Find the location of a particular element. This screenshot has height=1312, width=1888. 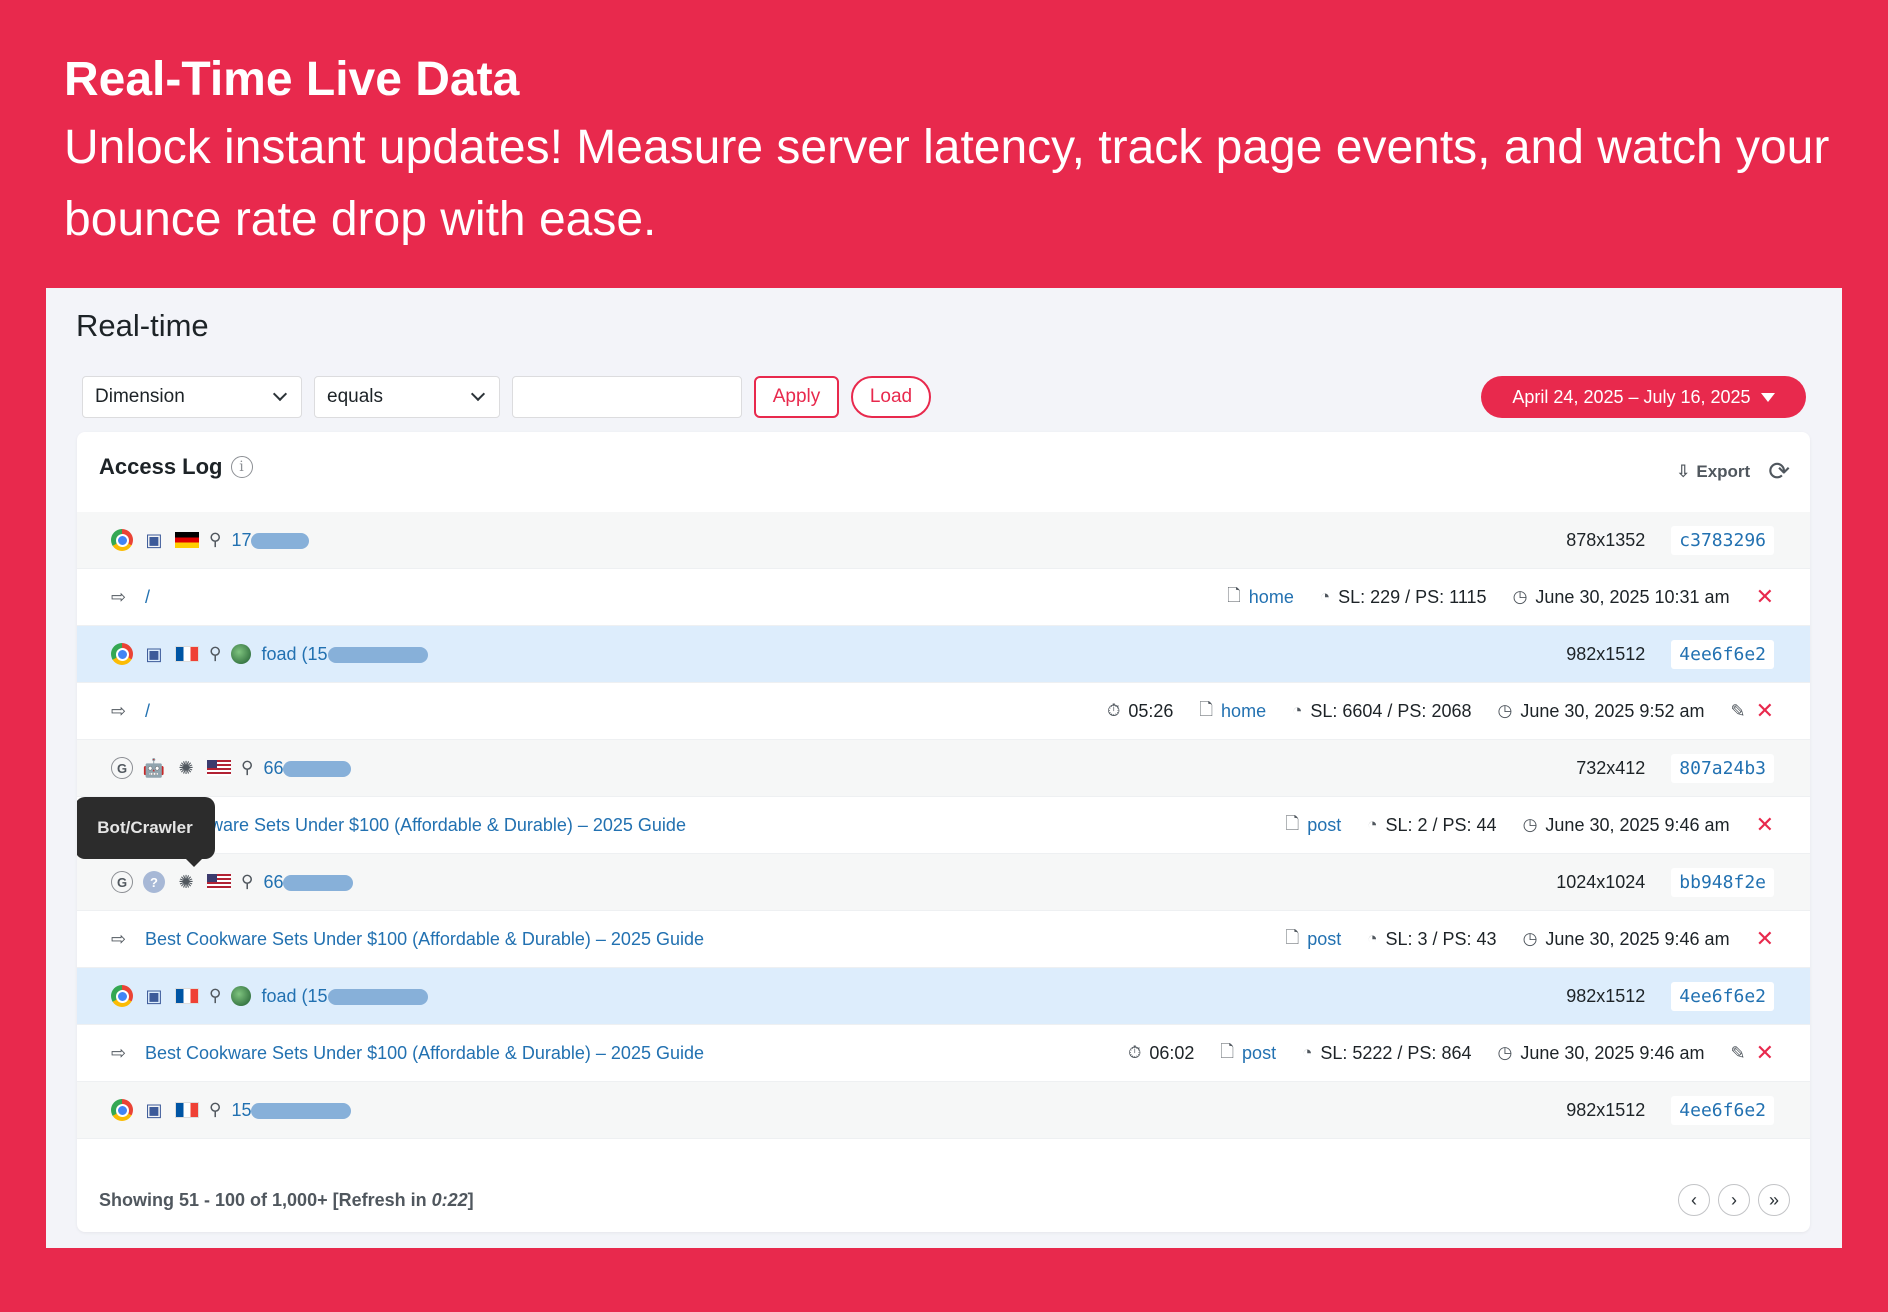

info-icon: i is located at coordinates (241, 467).